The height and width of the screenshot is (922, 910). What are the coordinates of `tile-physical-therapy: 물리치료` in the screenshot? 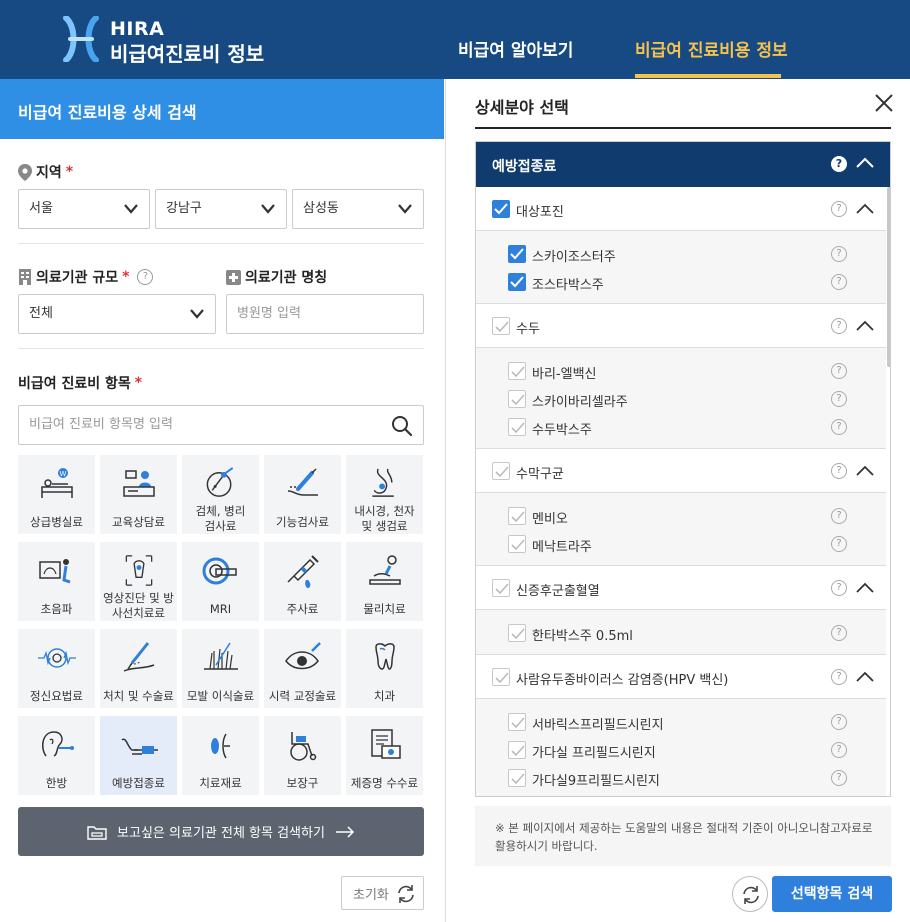 It's located at (384, 581).